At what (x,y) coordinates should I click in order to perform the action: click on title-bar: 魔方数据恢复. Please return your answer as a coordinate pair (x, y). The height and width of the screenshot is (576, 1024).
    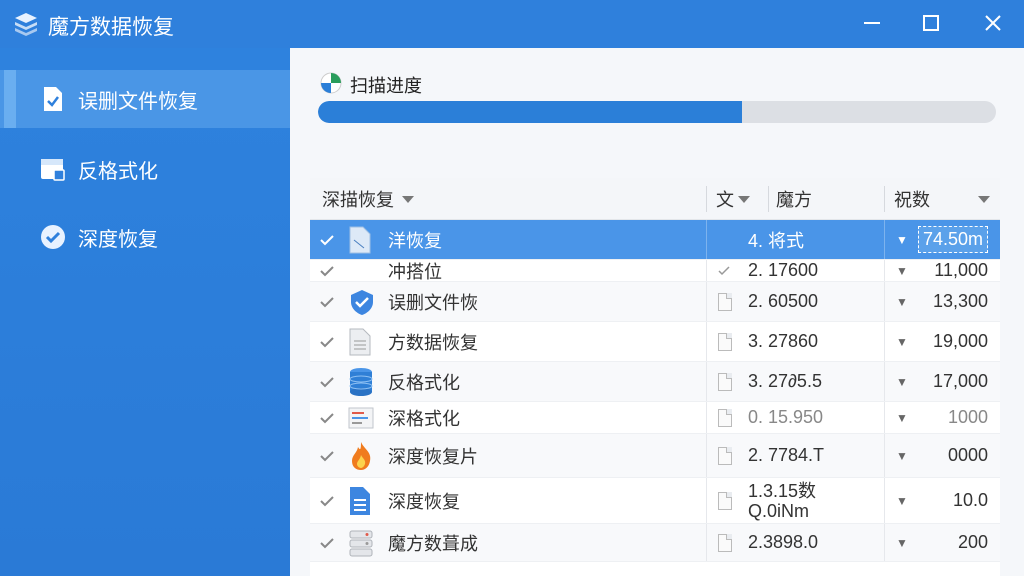
    Looking at the image, I should click on (512, 24).